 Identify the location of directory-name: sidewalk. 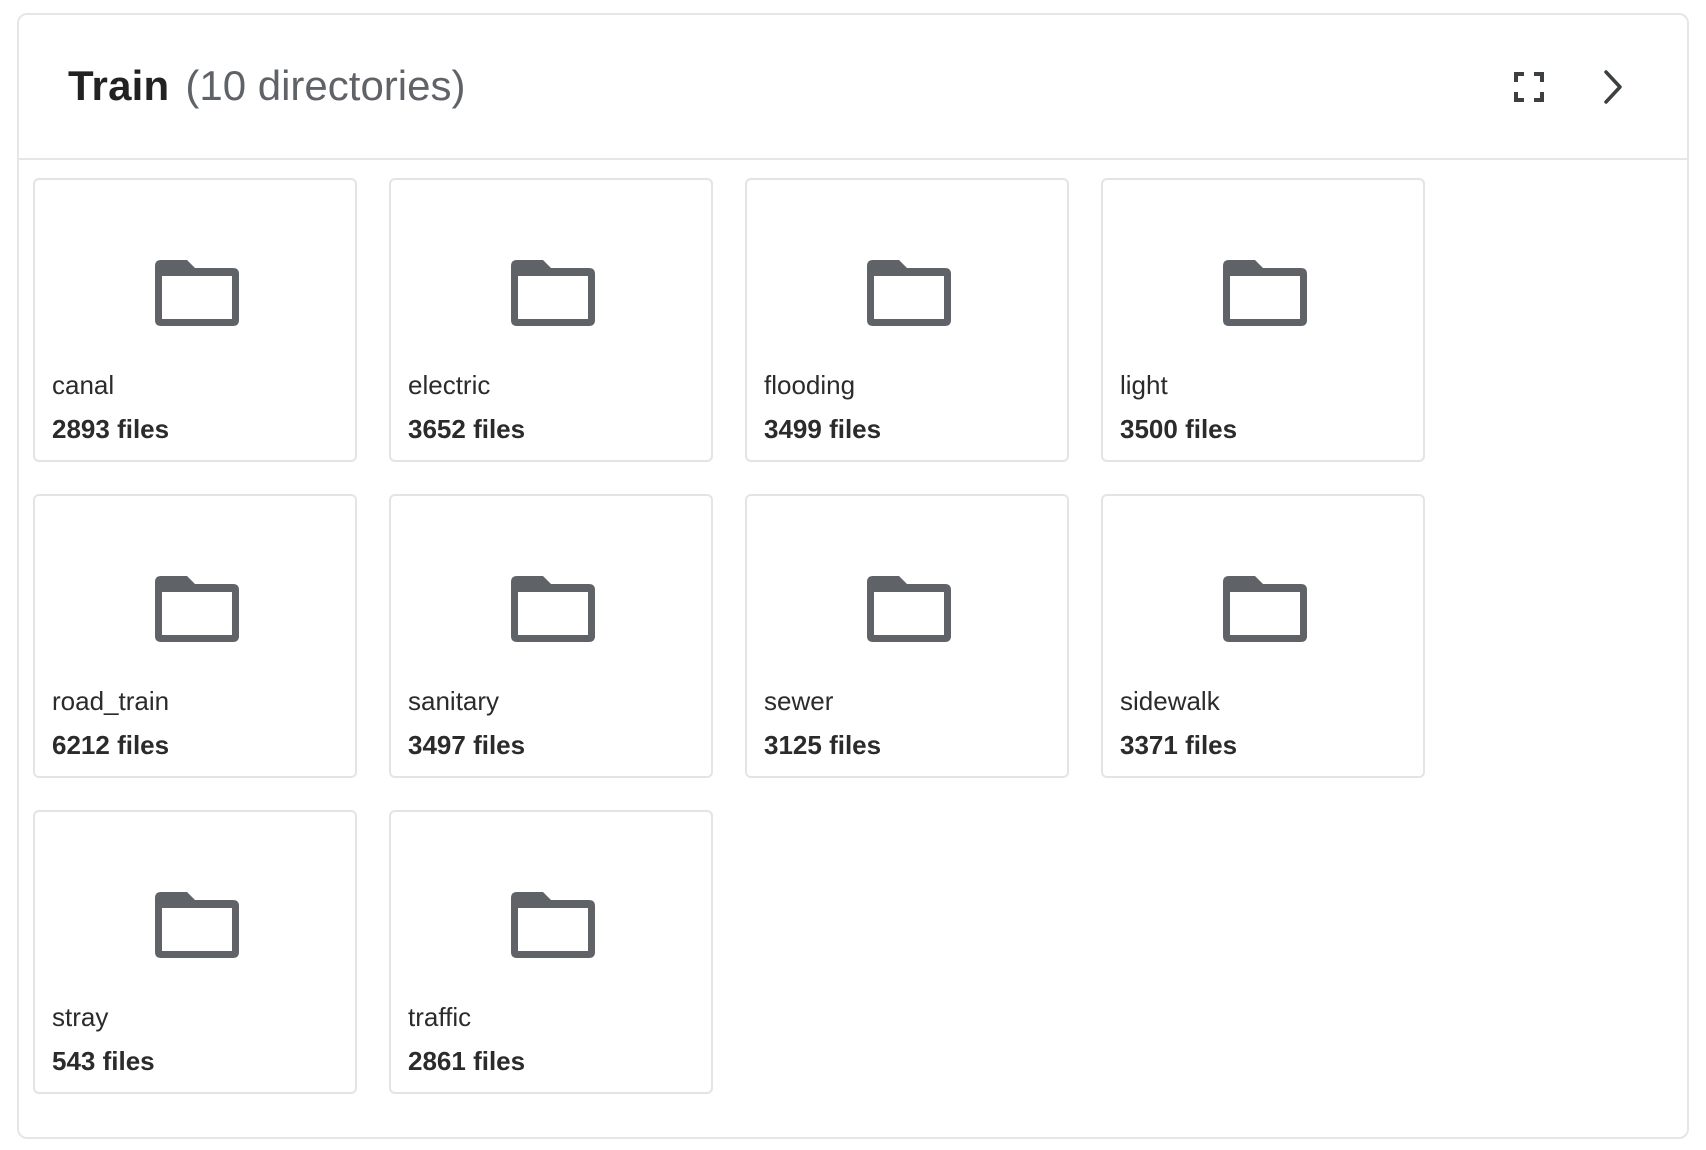
(1170, 701).